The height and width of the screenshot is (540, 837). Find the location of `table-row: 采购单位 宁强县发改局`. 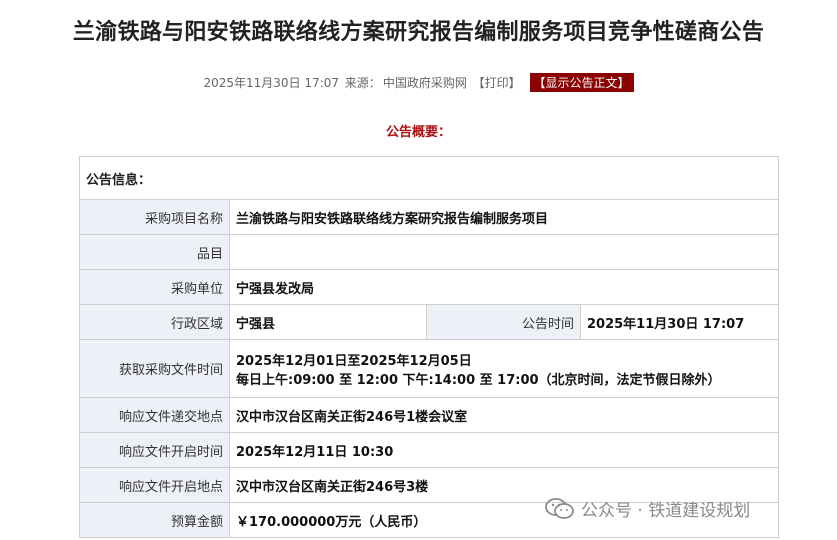

table-row: 采购单位 宁强县发改局 is located at coordinates (429, 287).